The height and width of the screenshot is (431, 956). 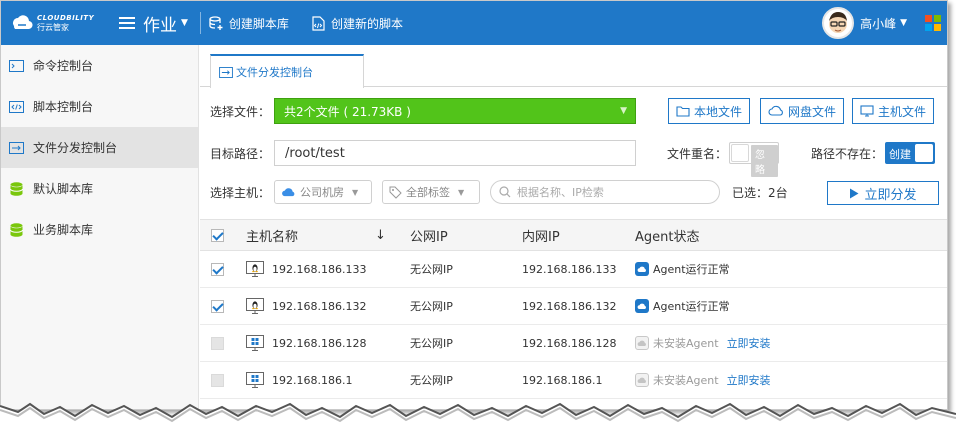 What do you see at coordinates (16, 107) in the screenshot?
I see `code-icon` at bounding box center [16, 107].